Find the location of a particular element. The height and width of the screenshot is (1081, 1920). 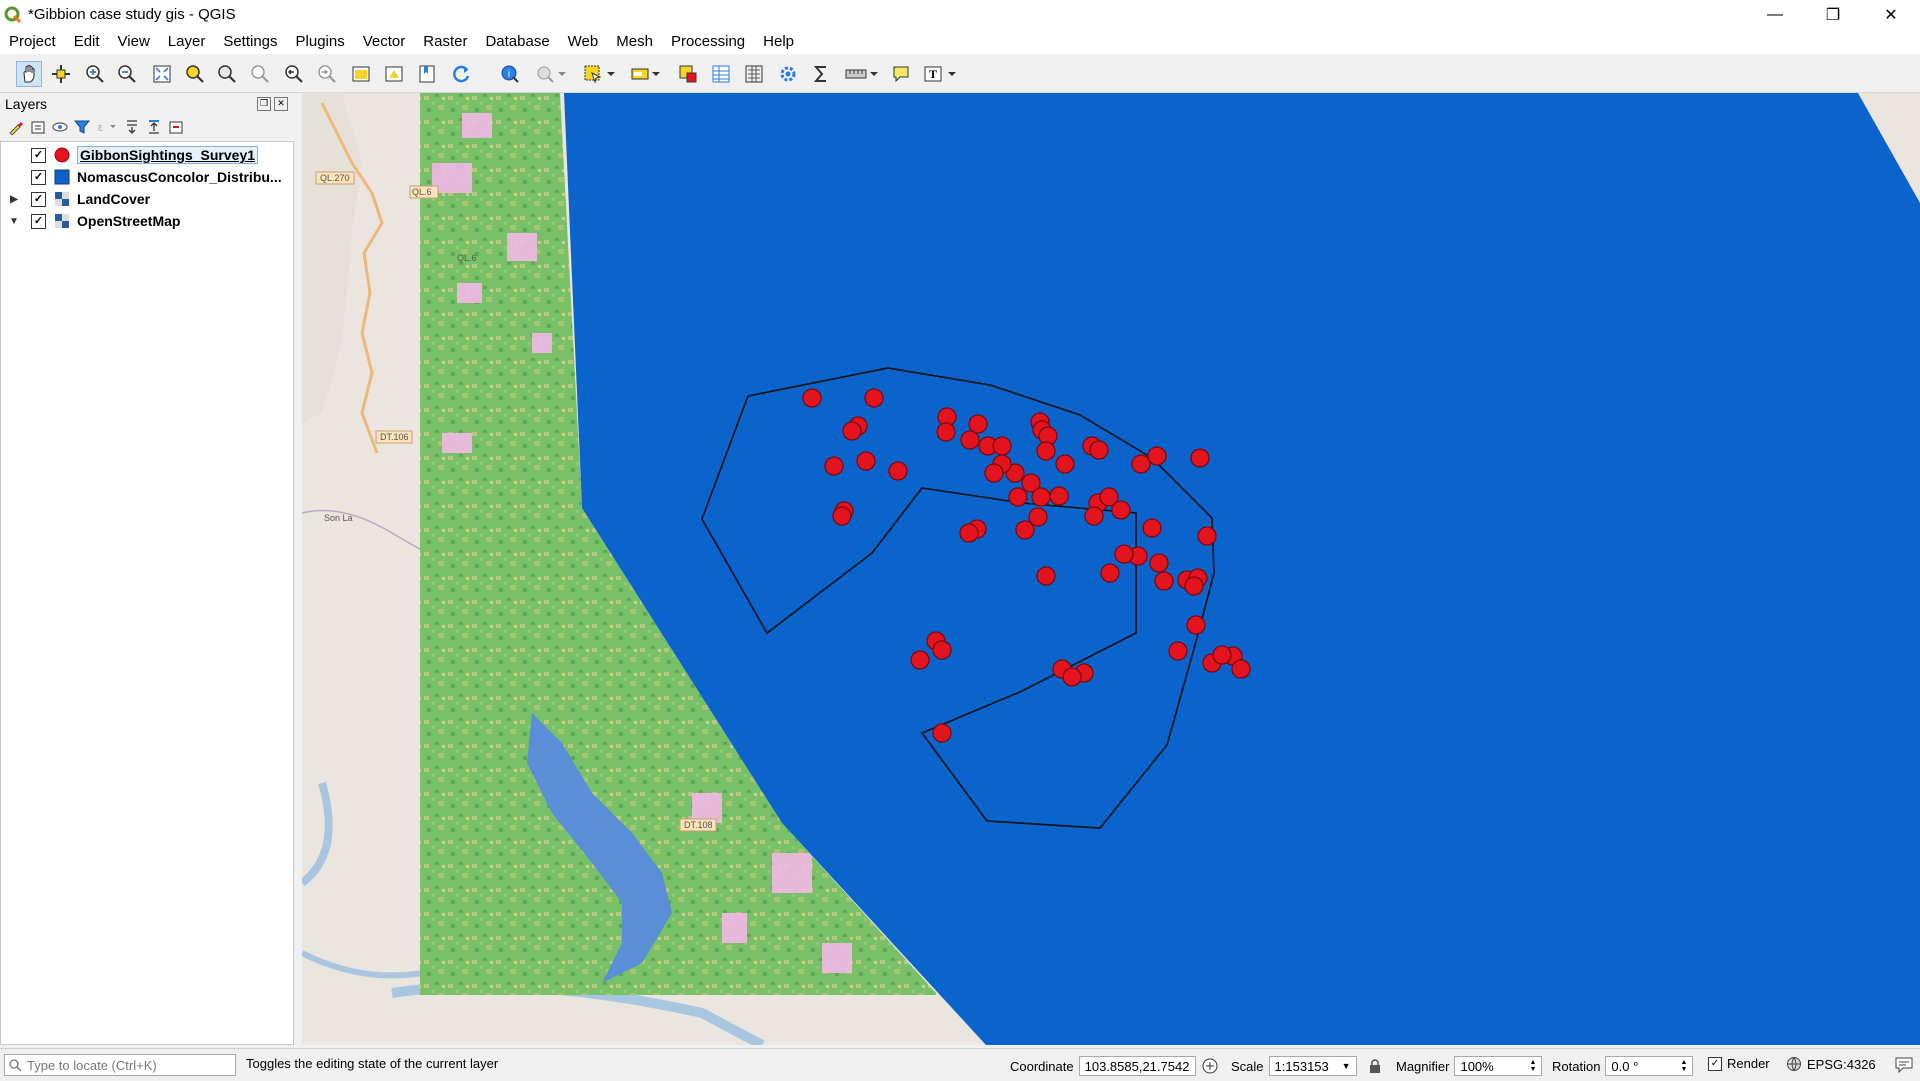

menu-settings: Settings is located at coordinates (250, 41).